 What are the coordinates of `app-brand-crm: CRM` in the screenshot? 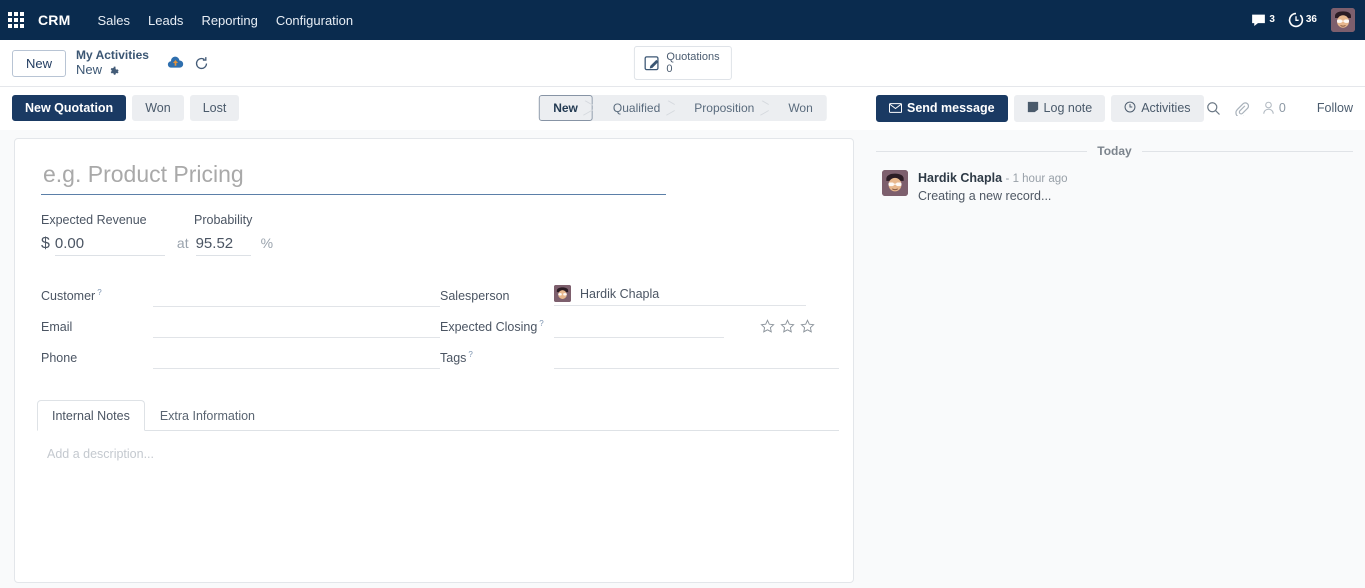 It's located at (54, 20).